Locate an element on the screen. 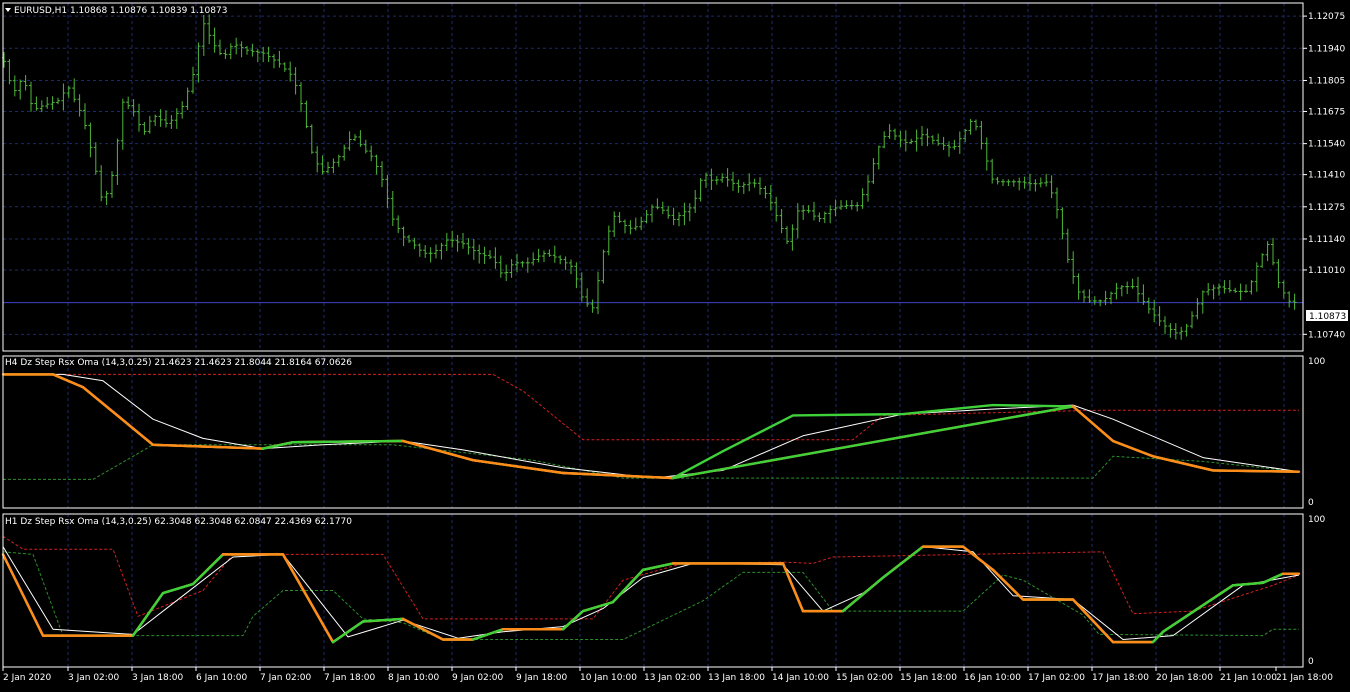  time-axis-label: 7 Jan 02:00 is located at coordinates (286, 678).